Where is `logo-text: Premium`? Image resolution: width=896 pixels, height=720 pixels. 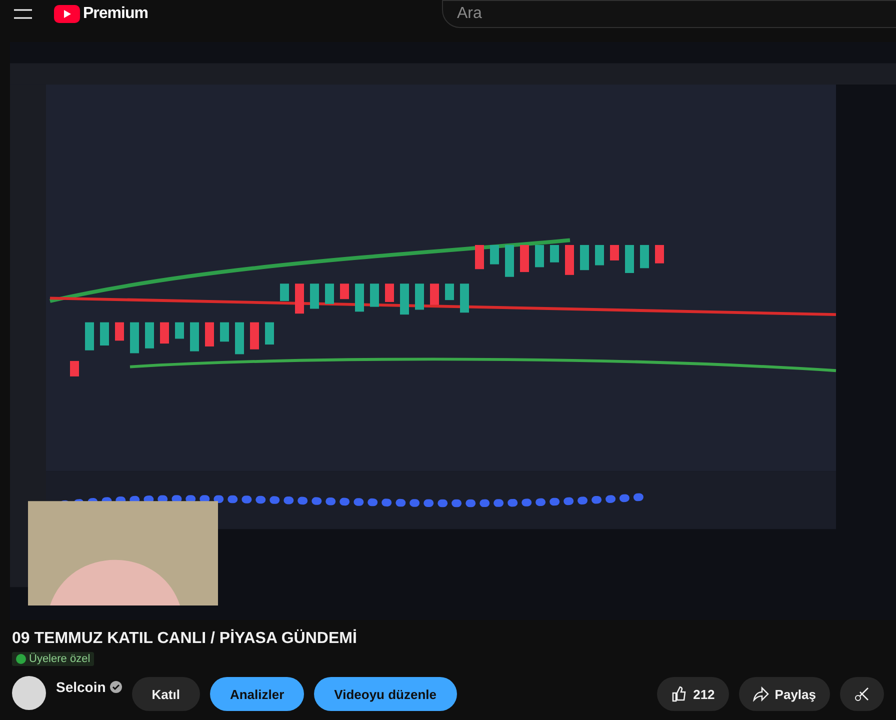
logo-text: Premium is located at coordinates (115, 14).